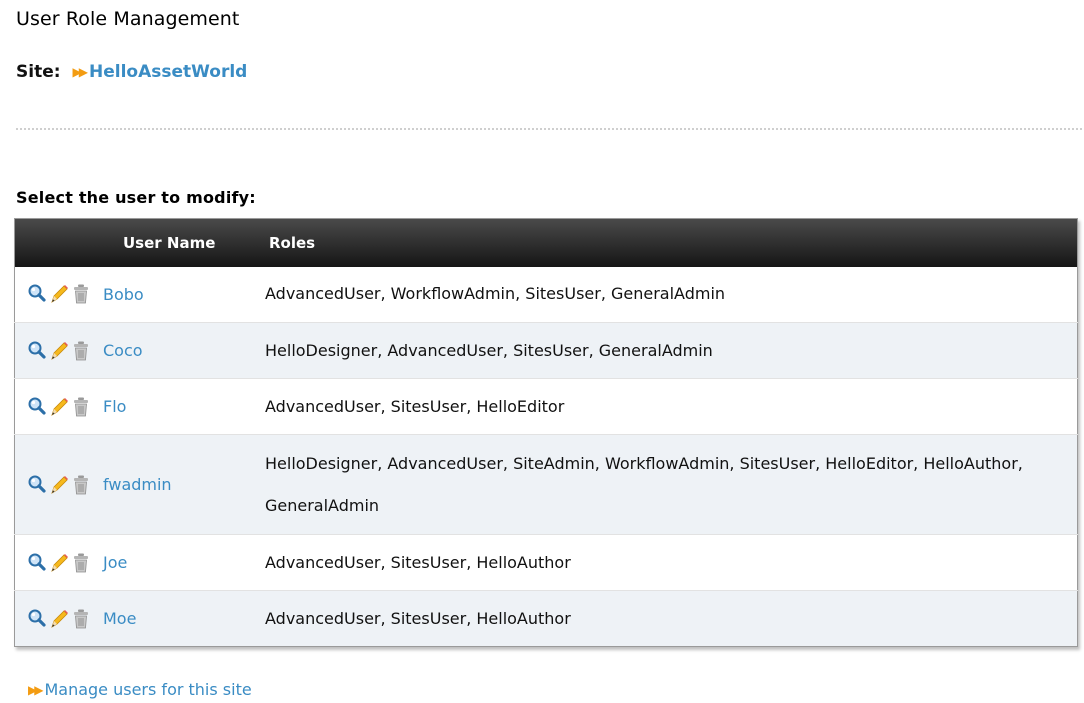  What do you see at coordinates (168, 72) in the screenshot?
I see `site-link: HelloAssetWorld` at bounding box center [168, 72].